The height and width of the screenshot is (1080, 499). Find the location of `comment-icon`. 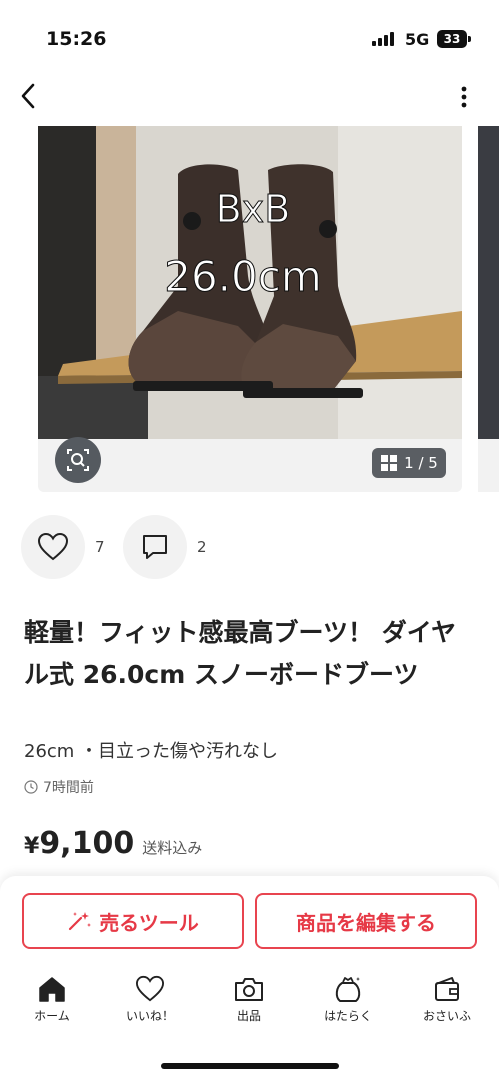

comment-icon is located at coordinates (155, 547).